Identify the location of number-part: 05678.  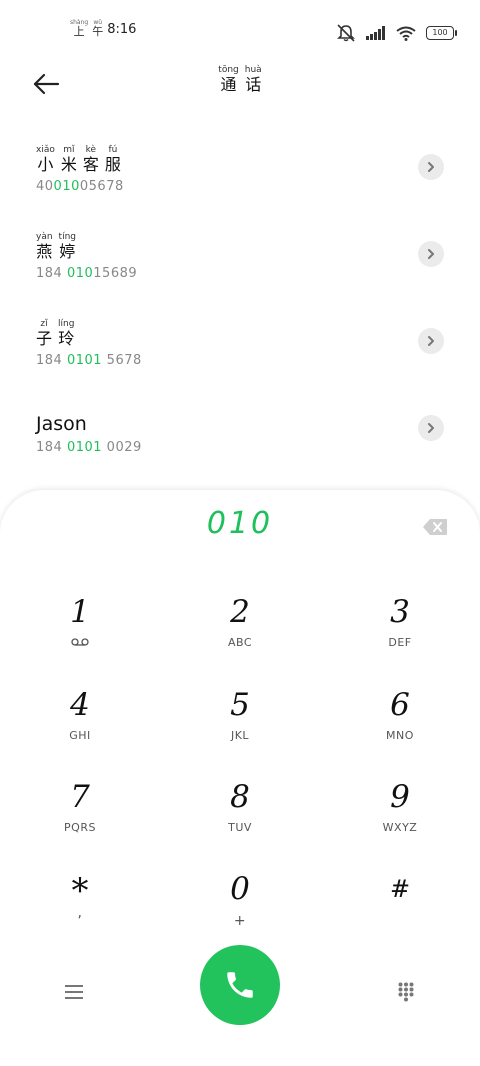
(101, 186).